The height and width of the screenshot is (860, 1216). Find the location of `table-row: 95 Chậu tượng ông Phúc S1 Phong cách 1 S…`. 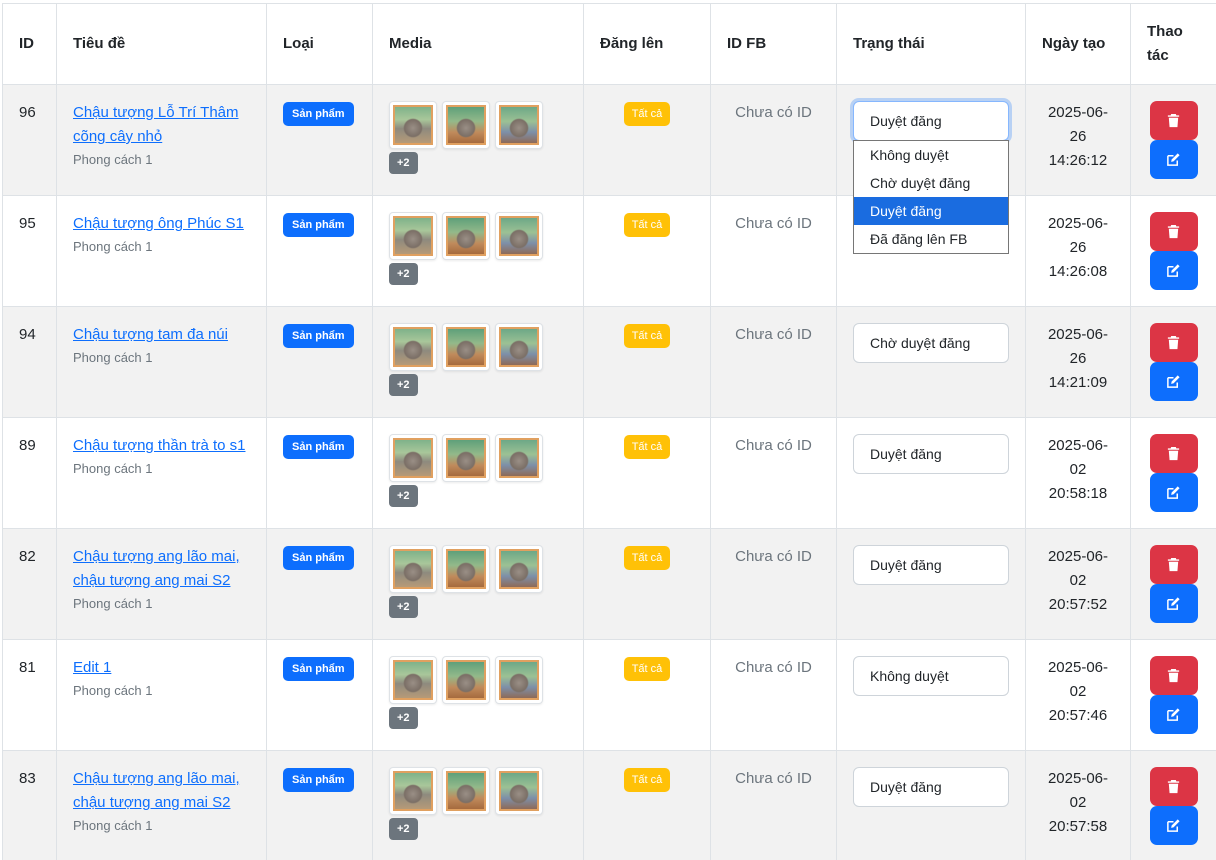

table-row: 95 Chậu tượng ông Phúc S1 Phong cách 1 S… is located at coordinates (609, 251).